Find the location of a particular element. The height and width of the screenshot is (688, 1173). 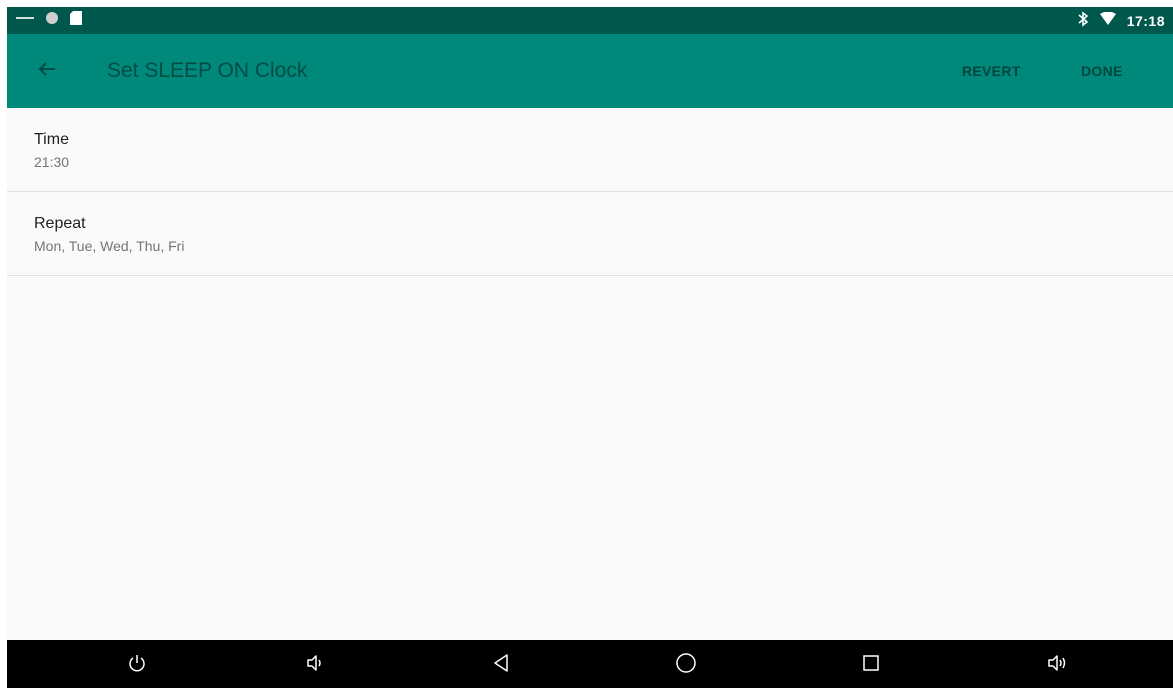

volume-up-button is located at coordinates (1057, 665).